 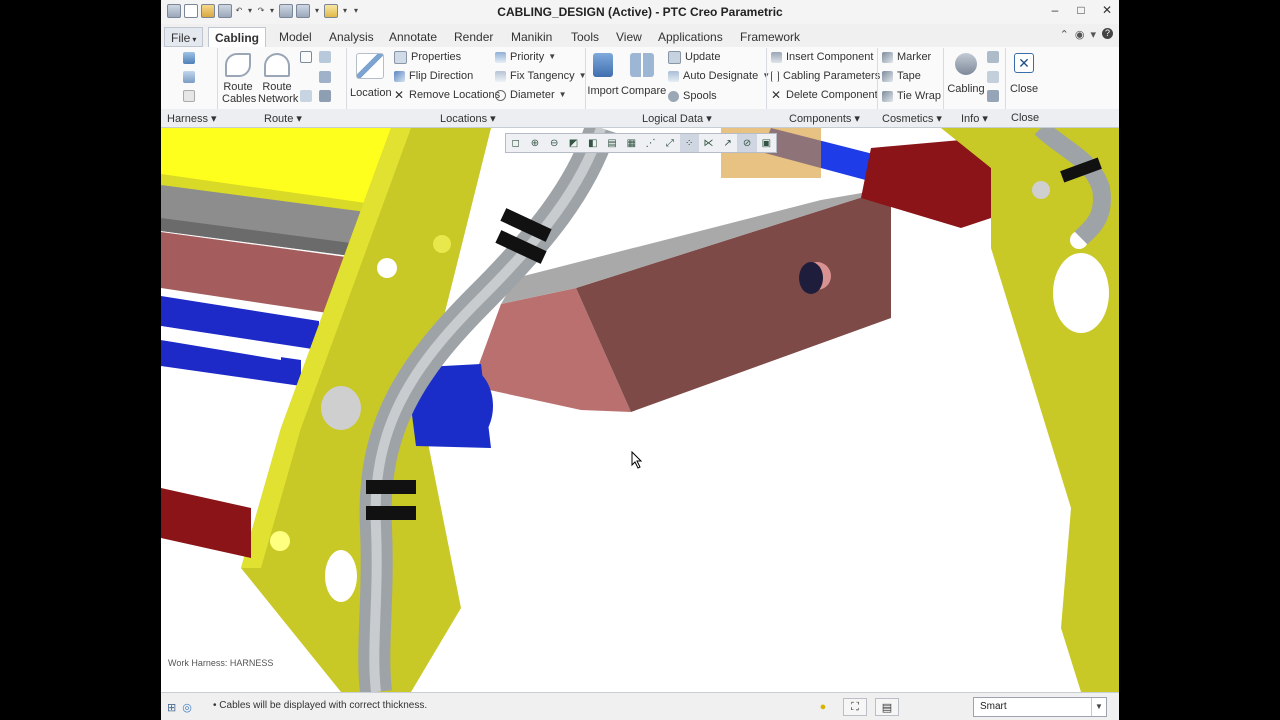 What do you see at coordinates (776, 94) in the screenshot?
I see `delete-component-icon: ✕` at bounding box center [776, 94].